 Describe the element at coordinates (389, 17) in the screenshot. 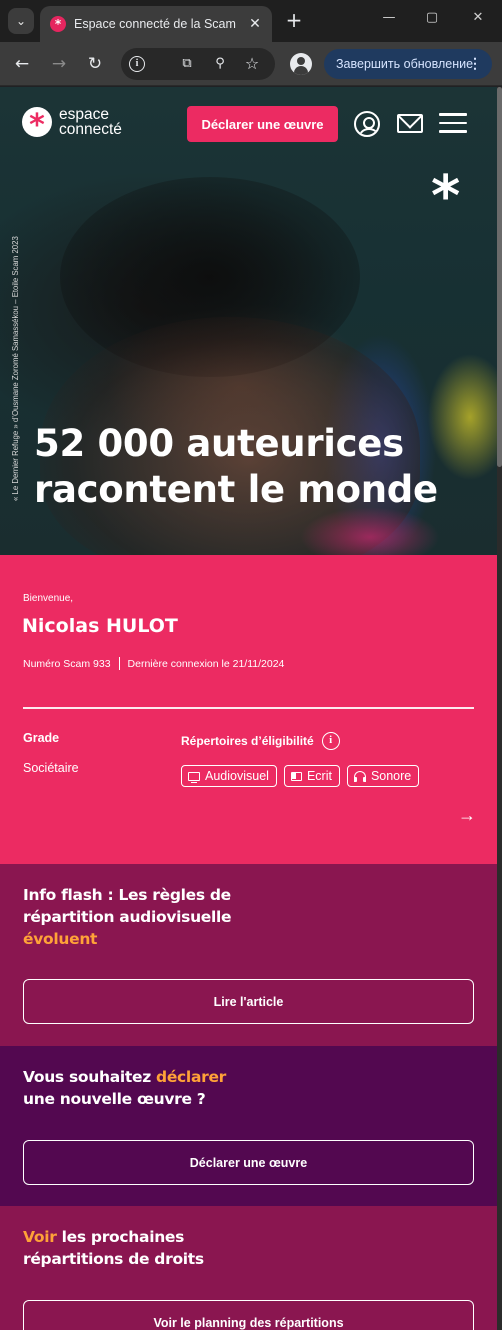

I see `minimize-icon: —` at that location.